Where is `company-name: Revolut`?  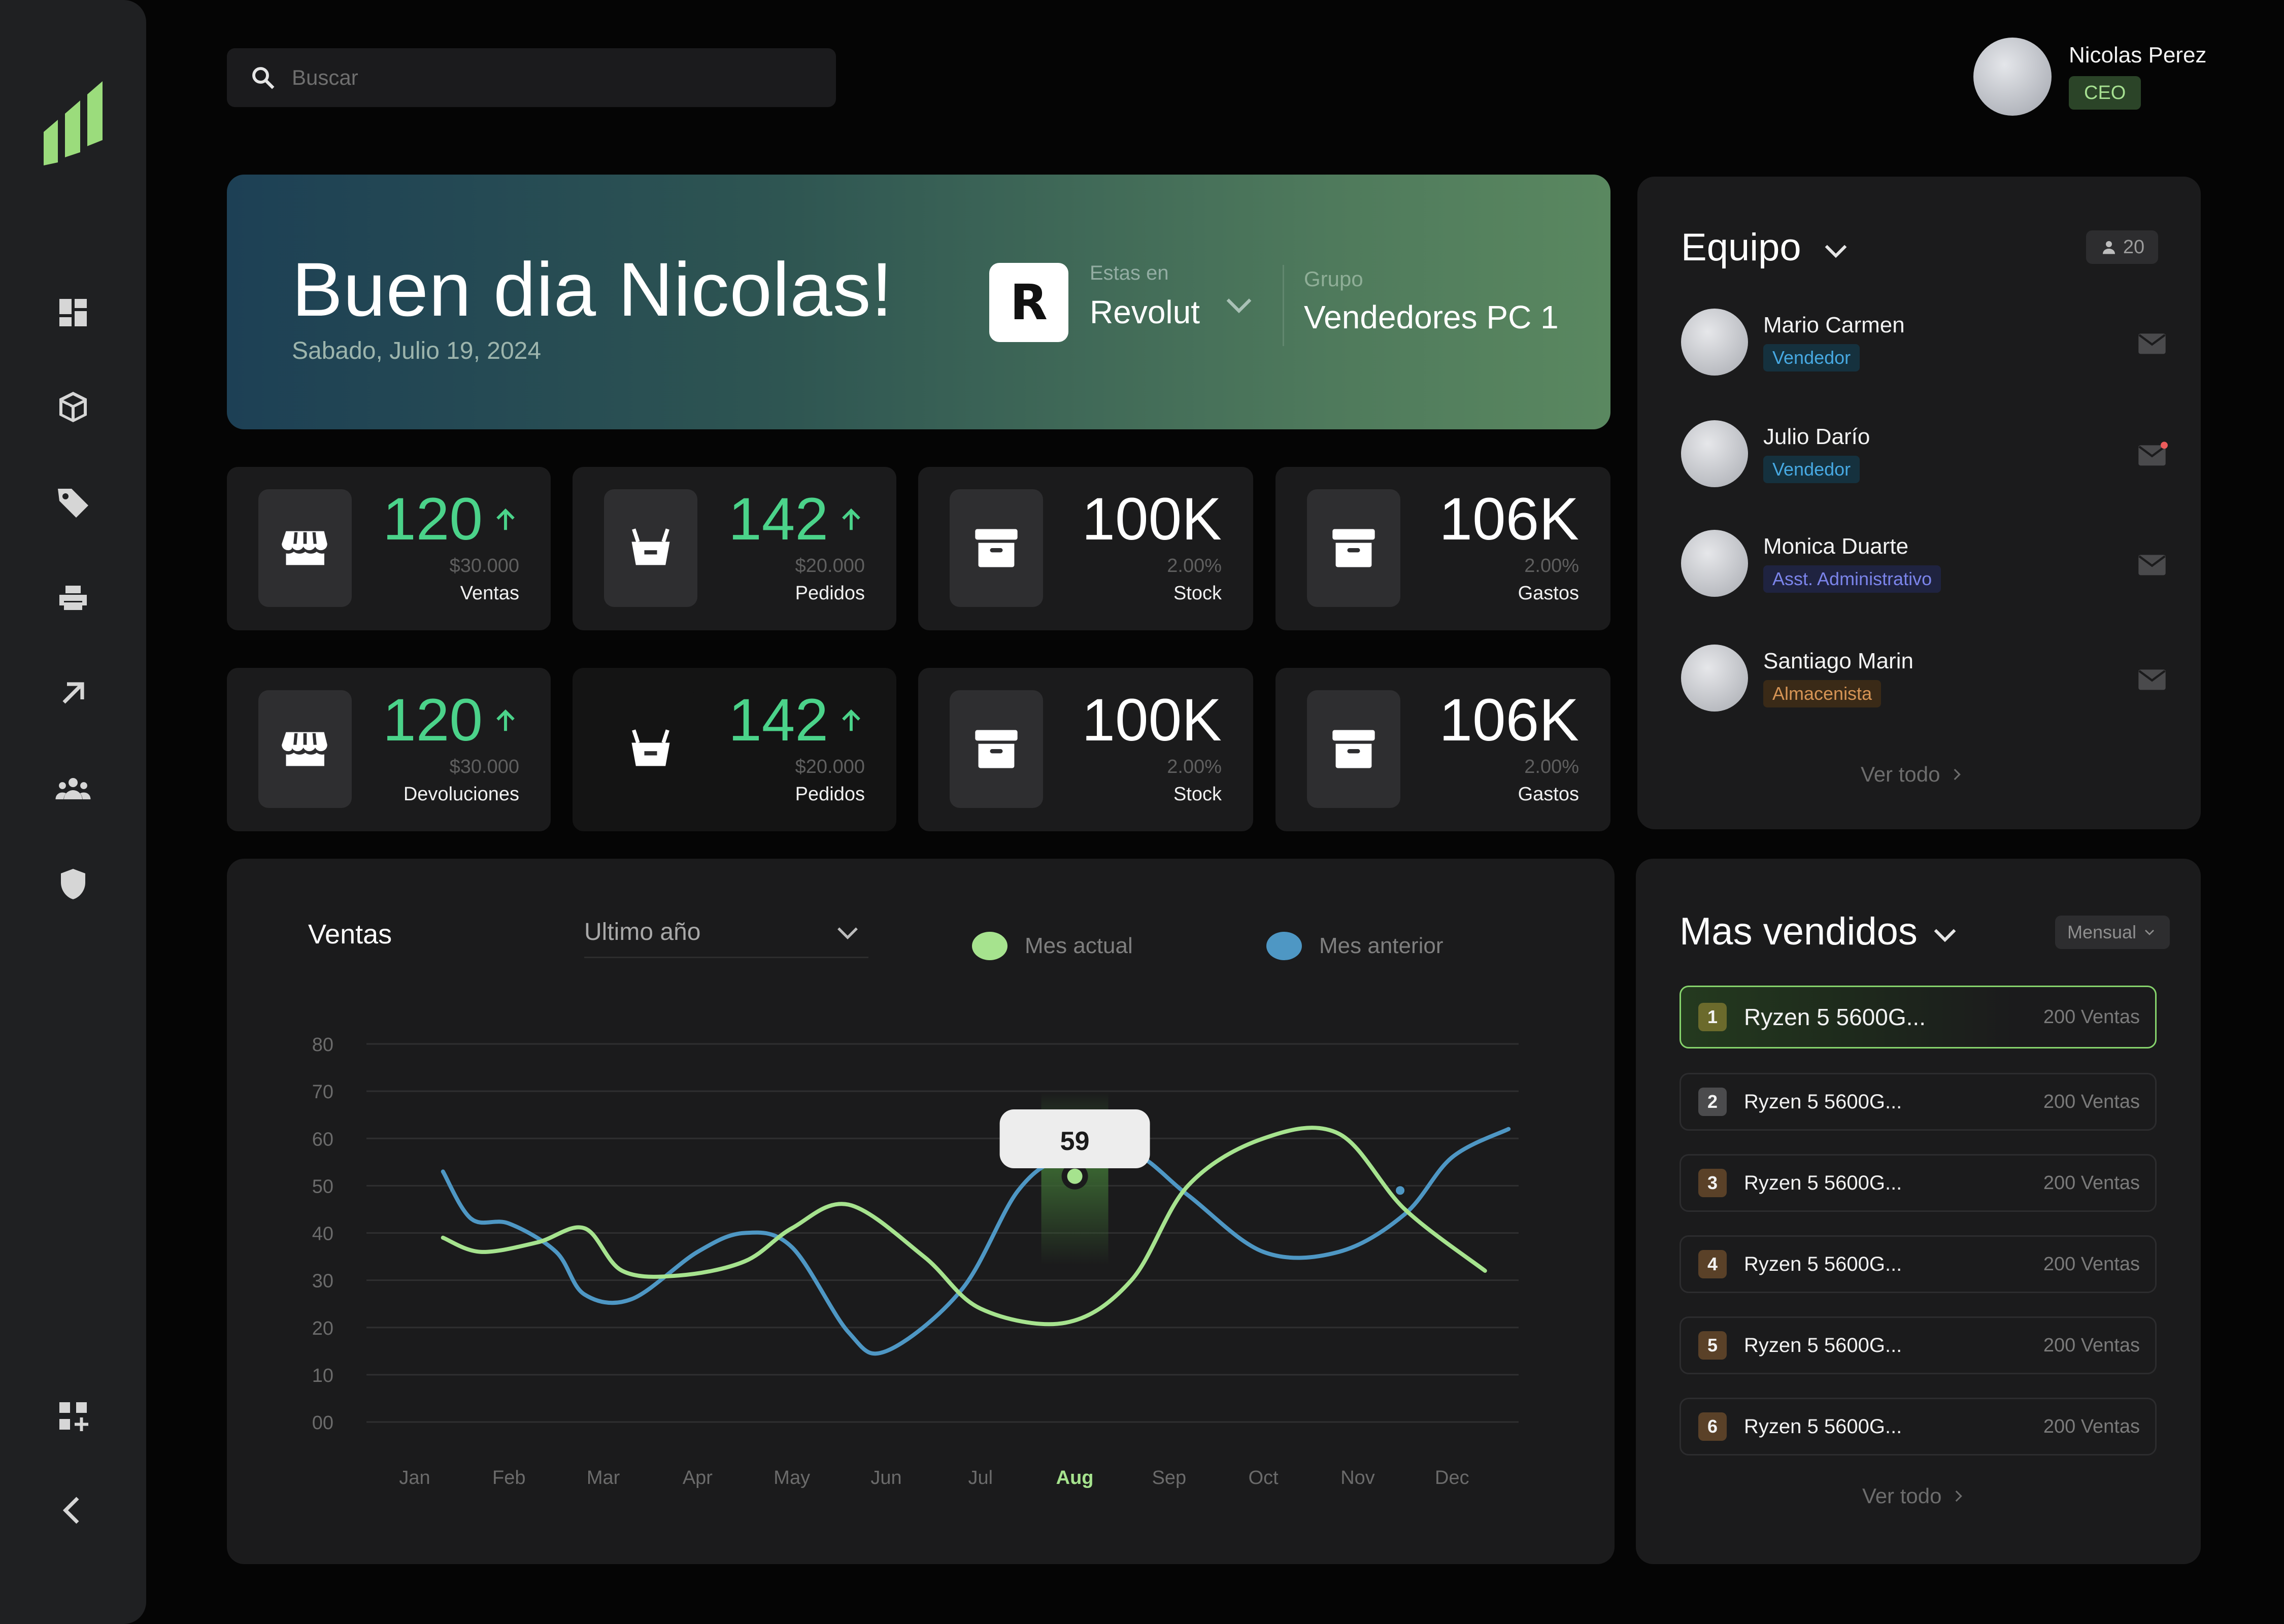
company-name: Revolut is located at coordinates (1145, 312).